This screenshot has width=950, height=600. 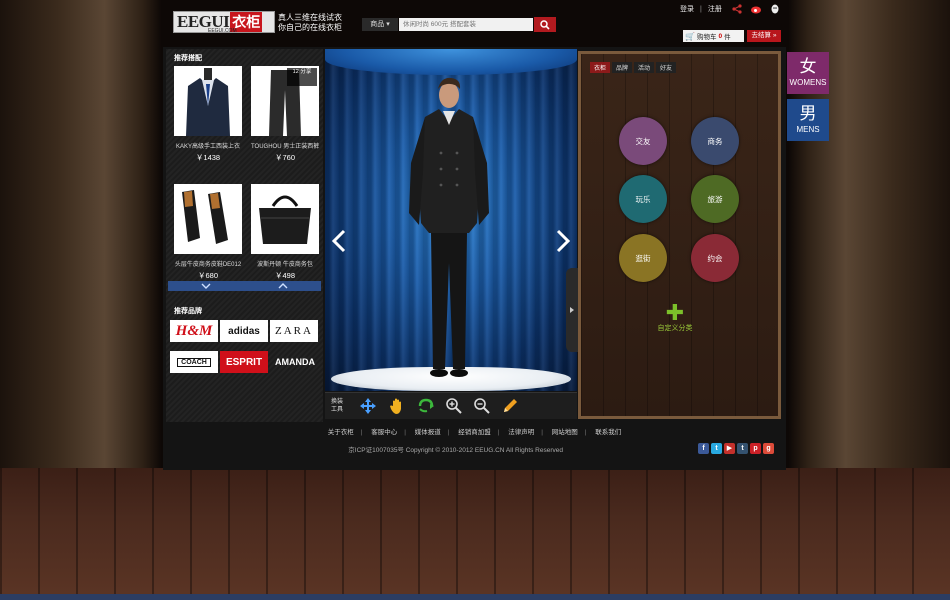 I want to click on product-image: 12 分享, so click(x=285, y=101).